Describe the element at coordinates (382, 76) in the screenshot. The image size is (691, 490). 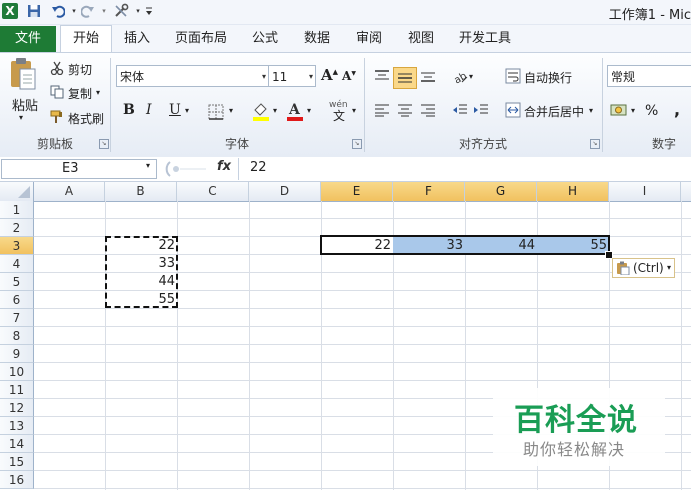
I see `align-top-icon` at that location.